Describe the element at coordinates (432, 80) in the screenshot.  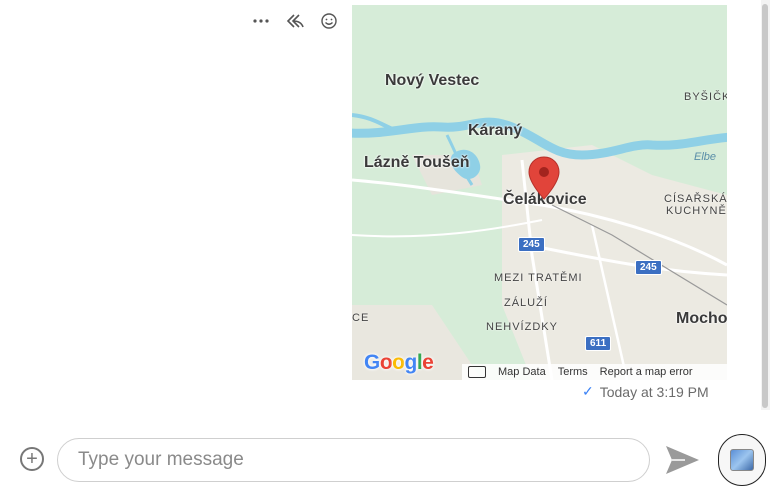
I see `place-label: Nový Vestec` at that location.